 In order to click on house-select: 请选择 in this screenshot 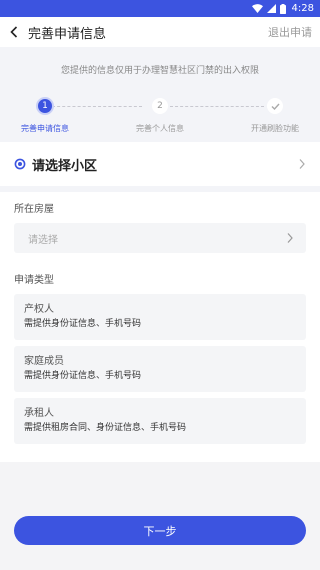, I will do `click(160, 238)`.